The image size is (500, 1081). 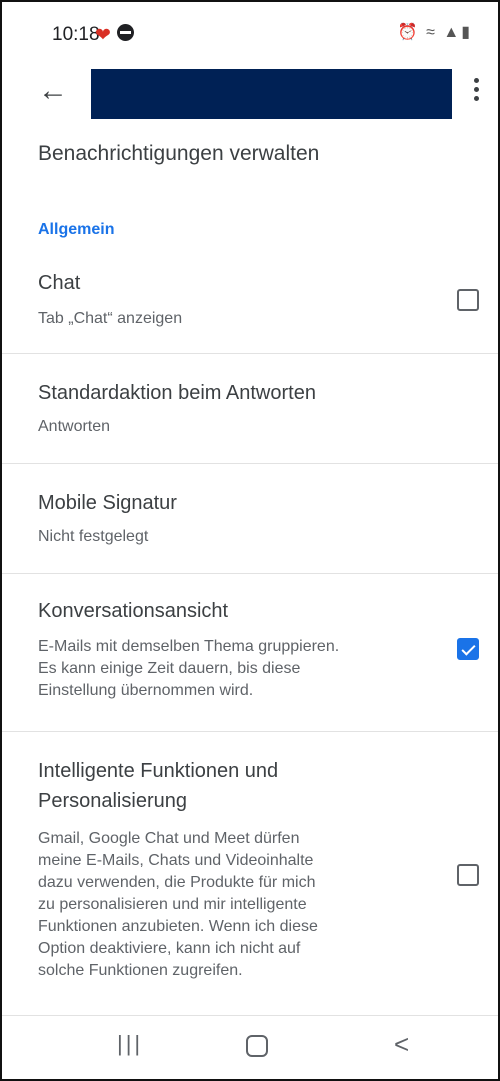 What do you see at coordinates (401, 1044) in the screenshot?
I see `system-back-button: <` at bounding box center [401, 1044].